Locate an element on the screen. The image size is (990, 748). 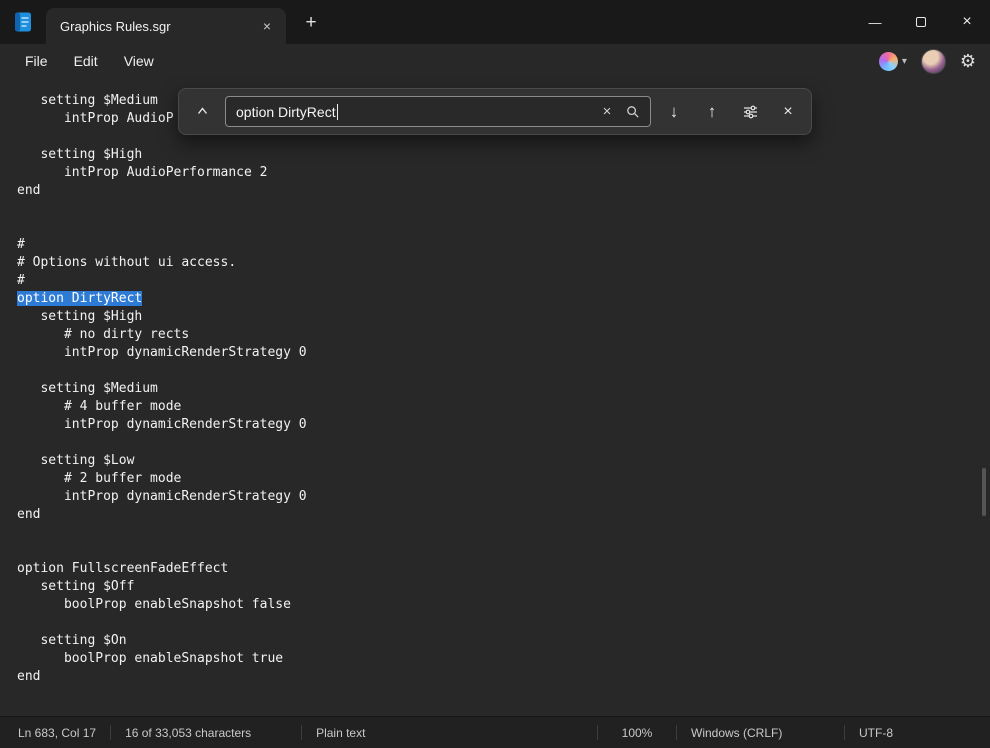
plus-icon: + is located at coordinates (311, 22).